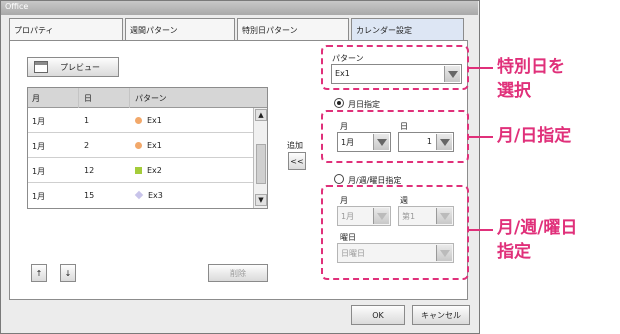  Describe the element at coordinates (364, 104) in the screenshot. I see `monthday-radio-label: 月日指定` at that location.